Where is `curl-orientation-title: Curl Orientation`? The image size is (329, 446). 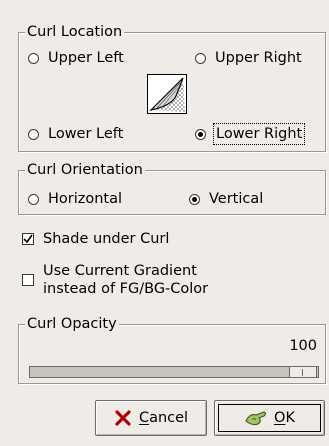
curl-orientation-title: Curl Orientation is located at coordinates (85, 170).